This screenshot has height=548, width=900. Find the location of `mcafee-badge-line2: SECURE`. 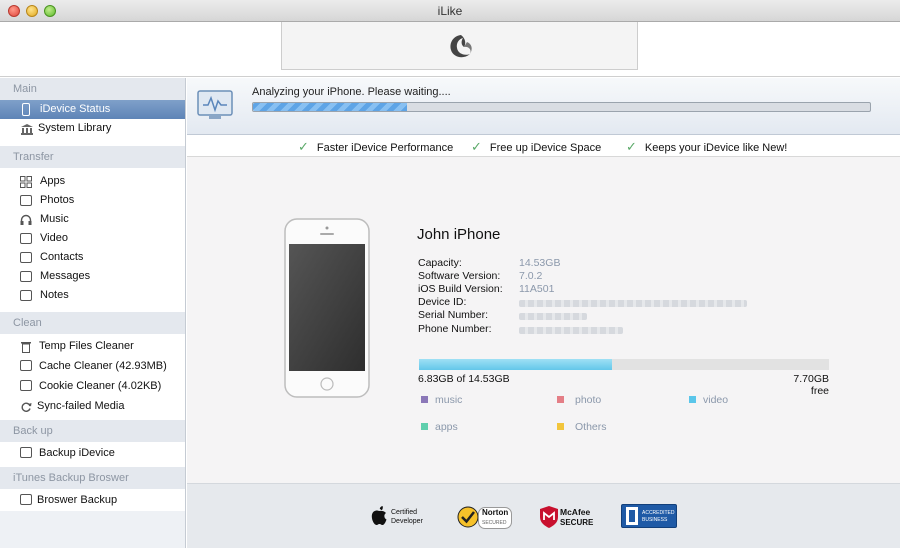

mcafee-badge-line2: SECURE is located at coordinates (577, 522).